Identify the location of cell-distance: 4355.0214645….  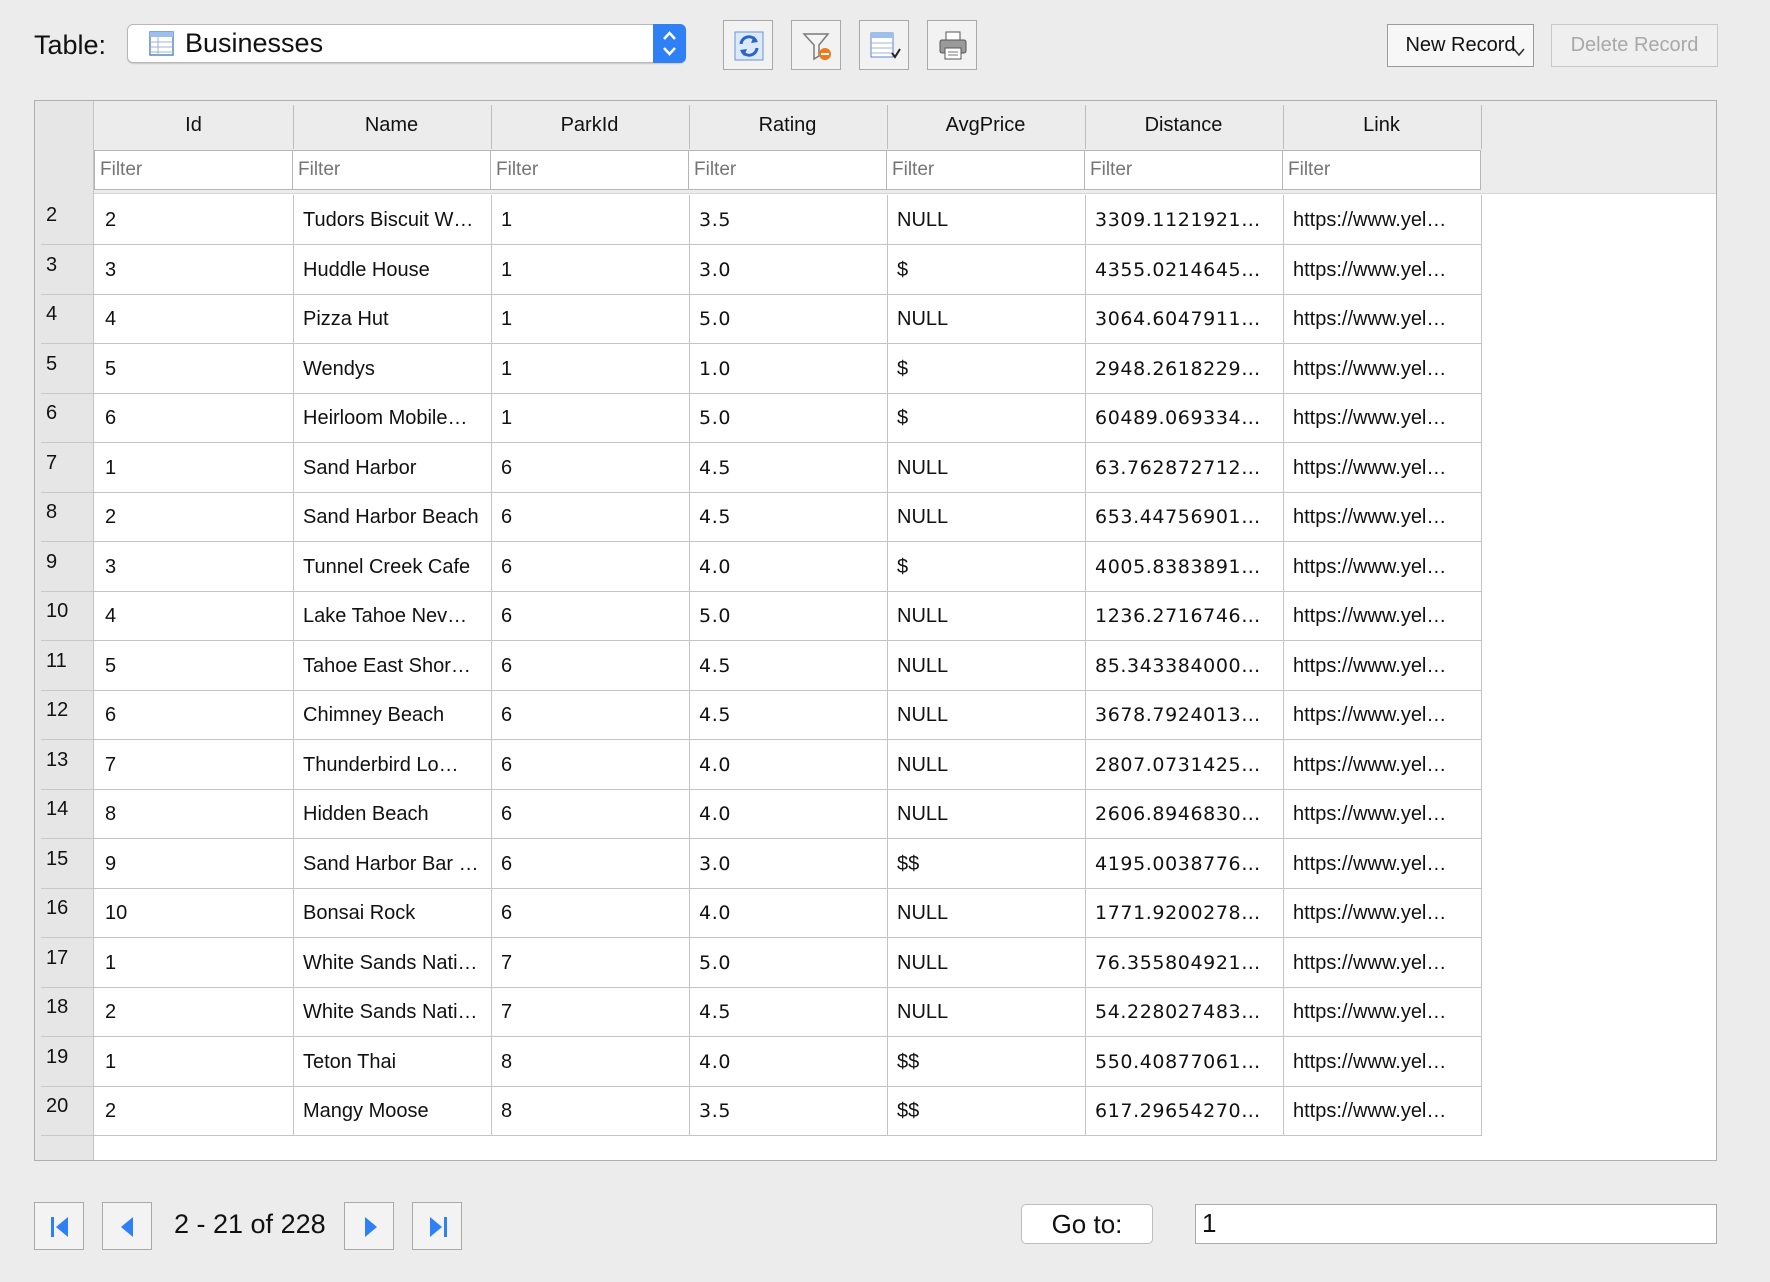
(1184, 269).